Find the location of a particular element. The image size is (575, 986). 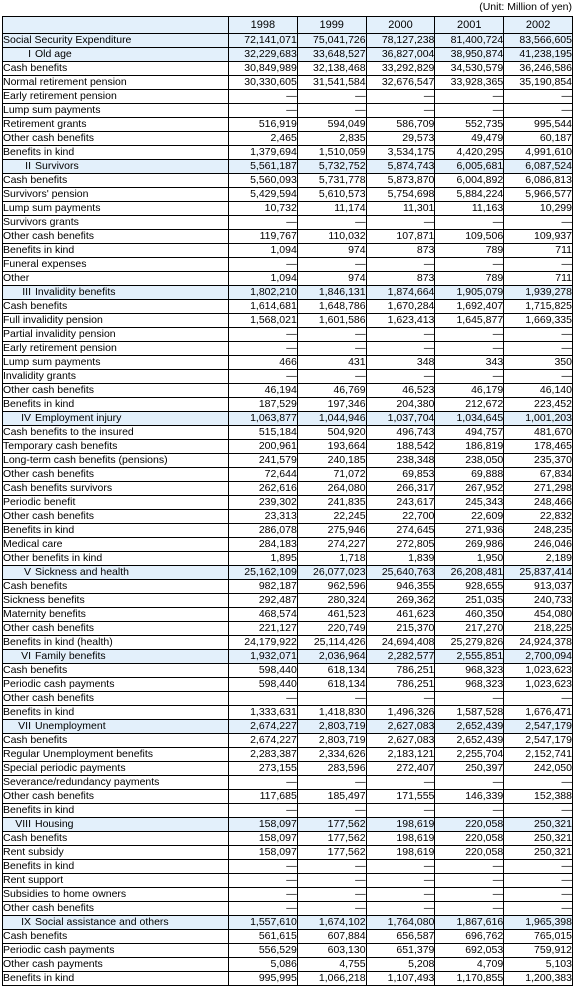

cell-value: 274,227 is located at coordinates (331, 544).